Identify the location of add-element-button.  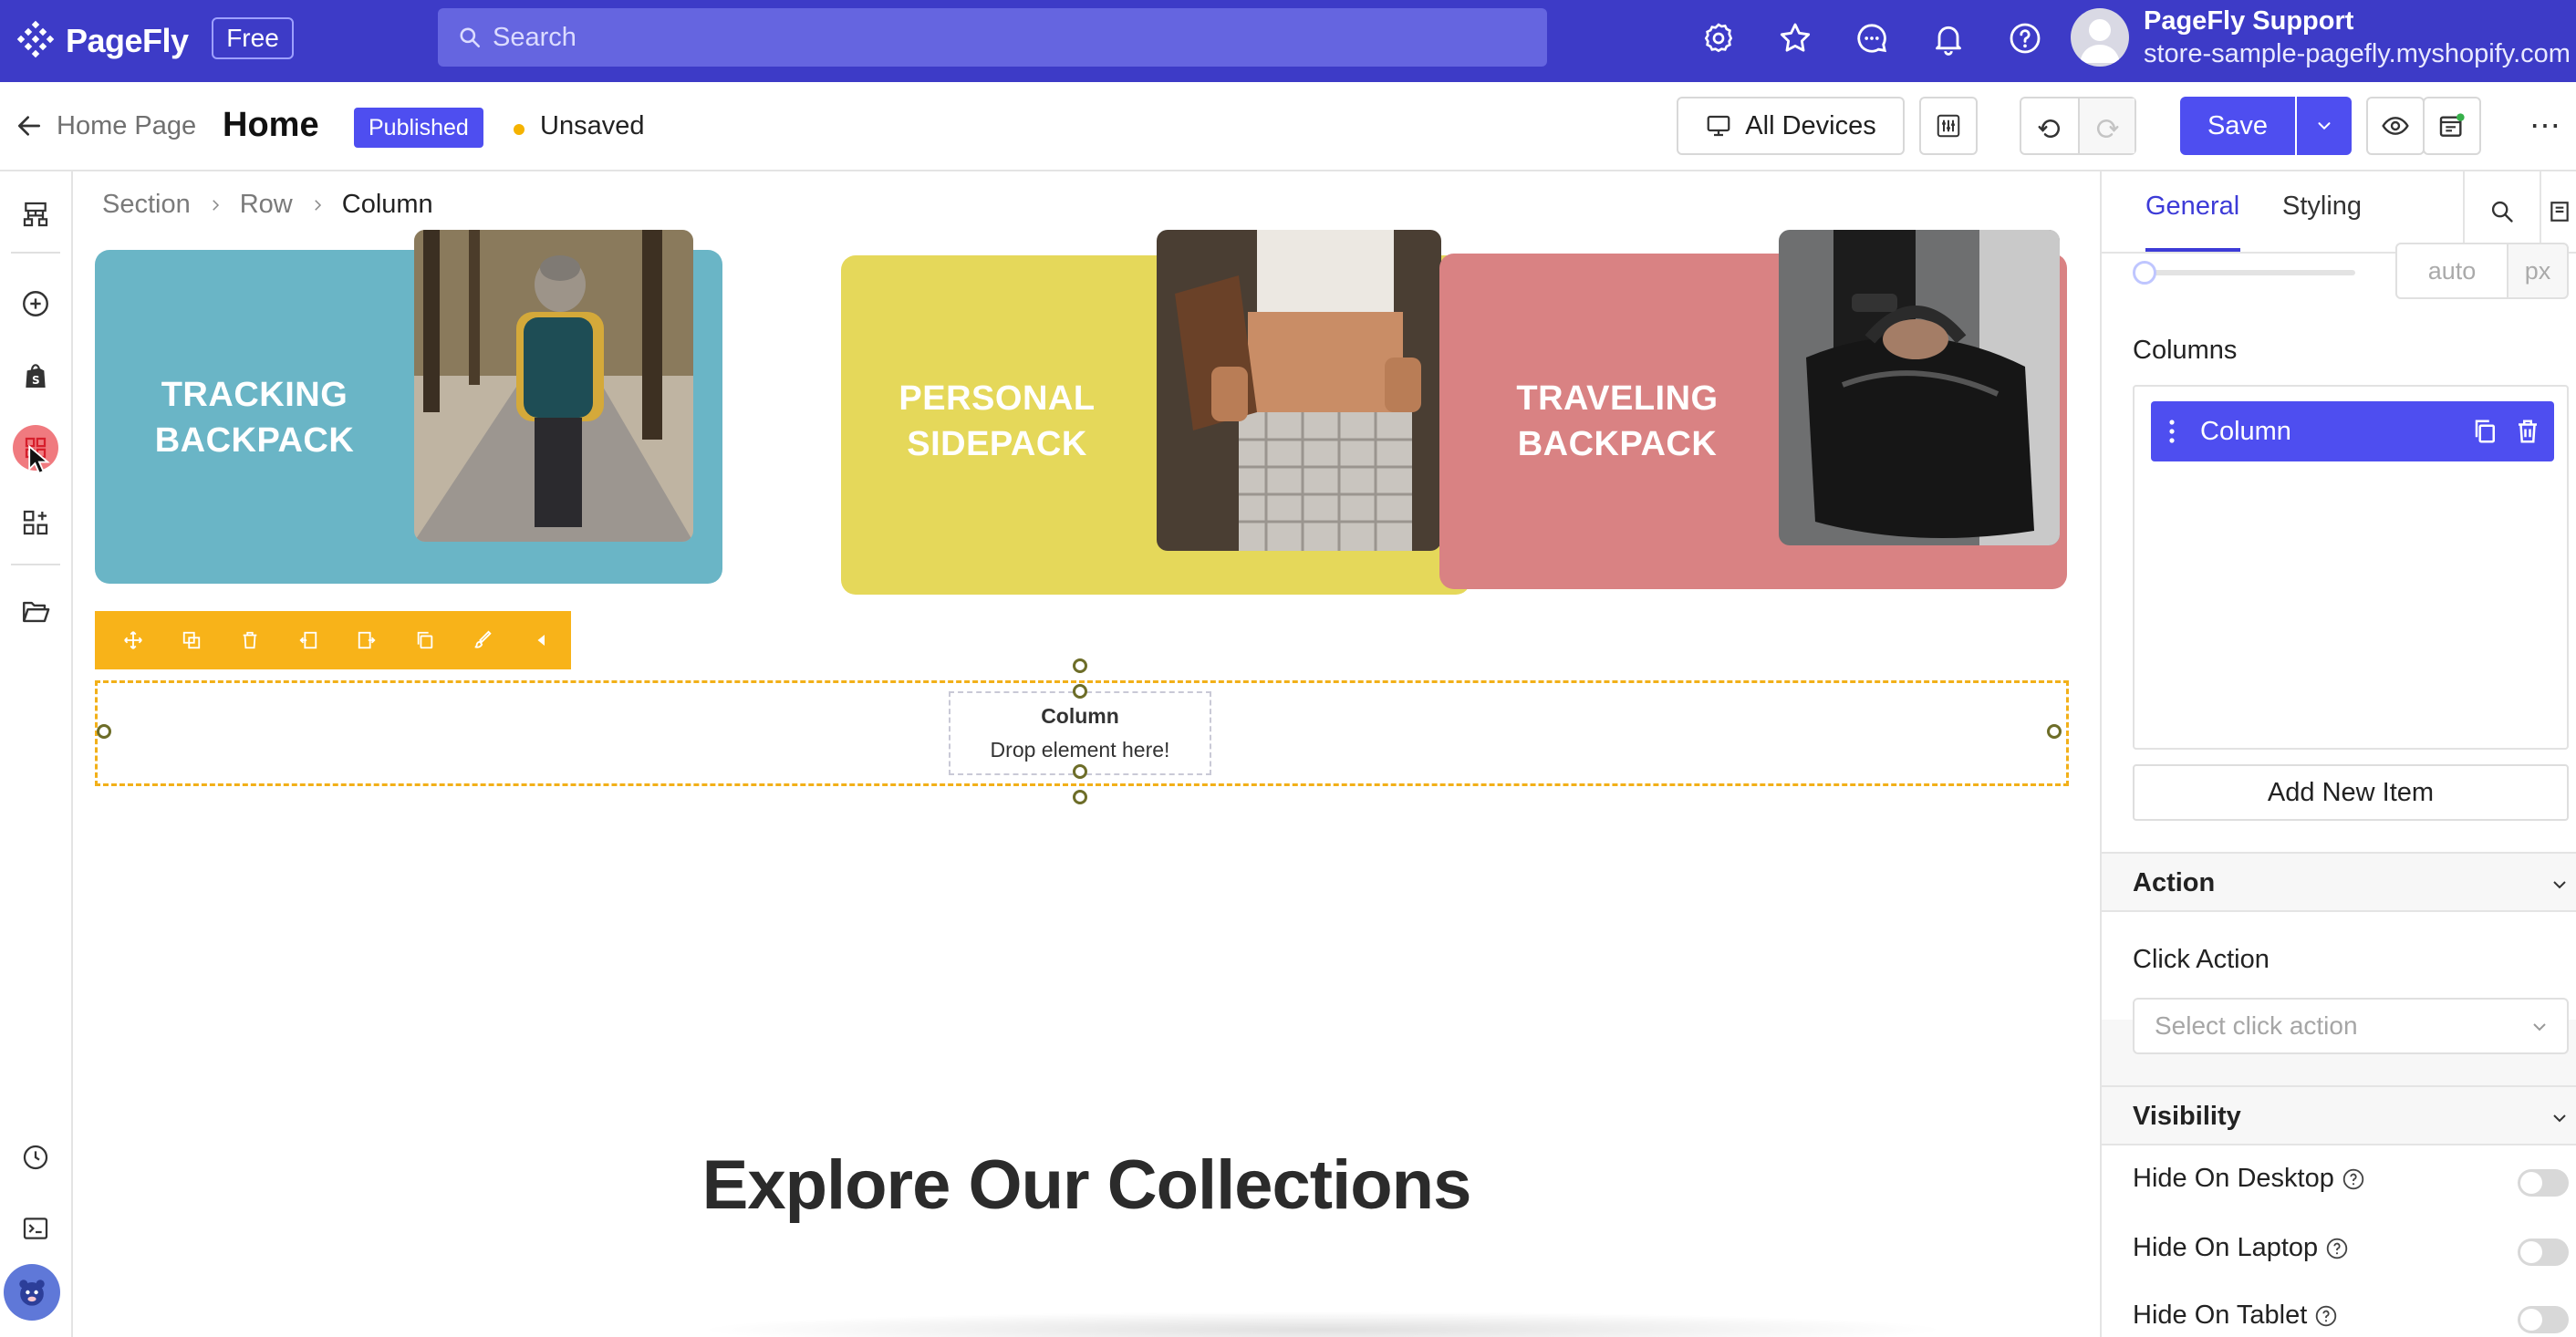
(35, 303).